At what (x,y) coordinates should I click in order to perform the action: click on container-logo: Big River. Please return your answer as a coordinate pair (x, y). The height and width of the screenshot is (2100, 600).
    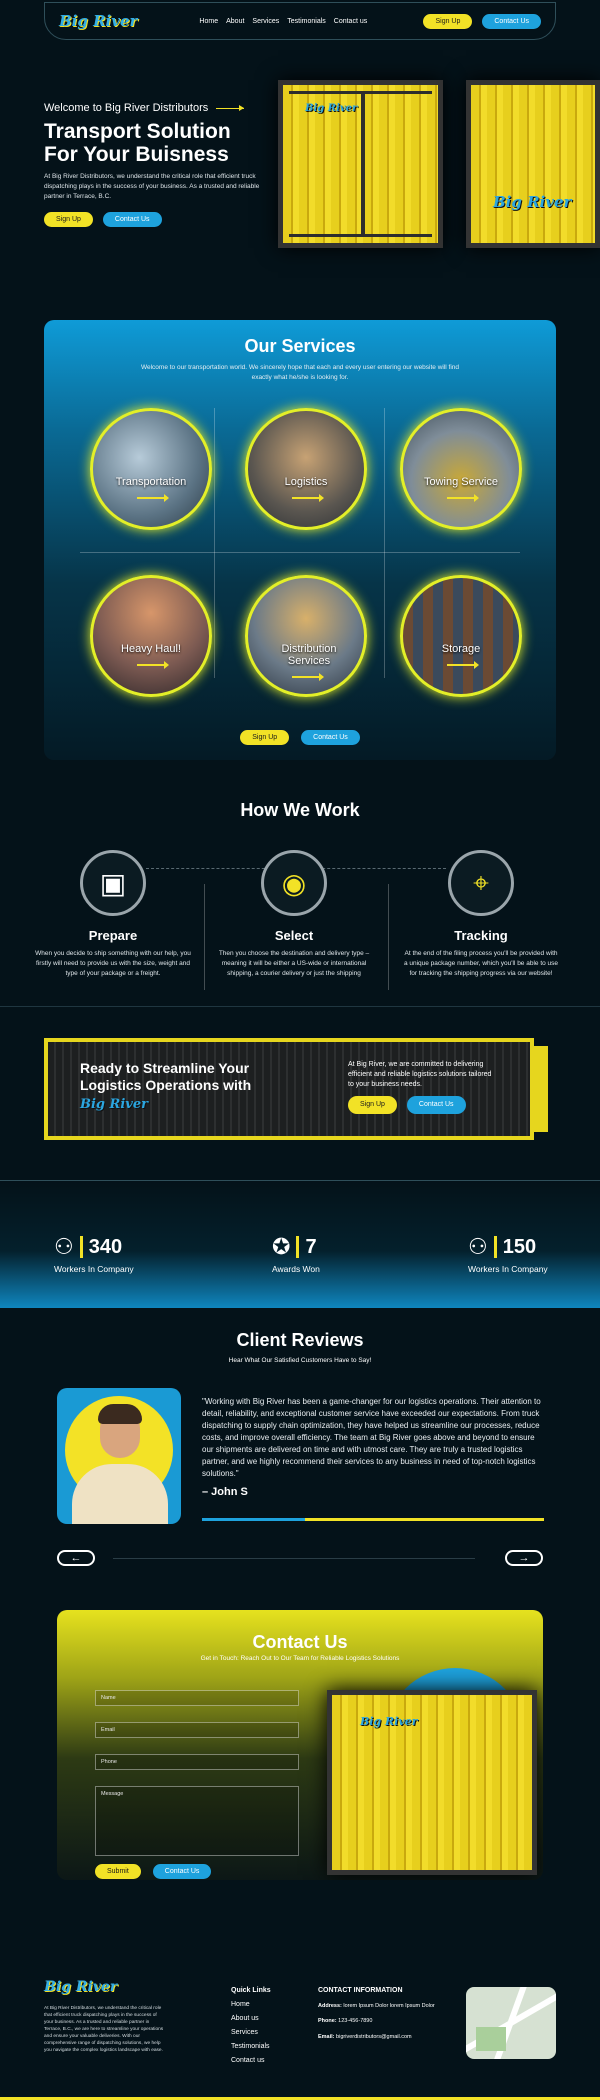
    Looking at the image, I should click on (331, 108).